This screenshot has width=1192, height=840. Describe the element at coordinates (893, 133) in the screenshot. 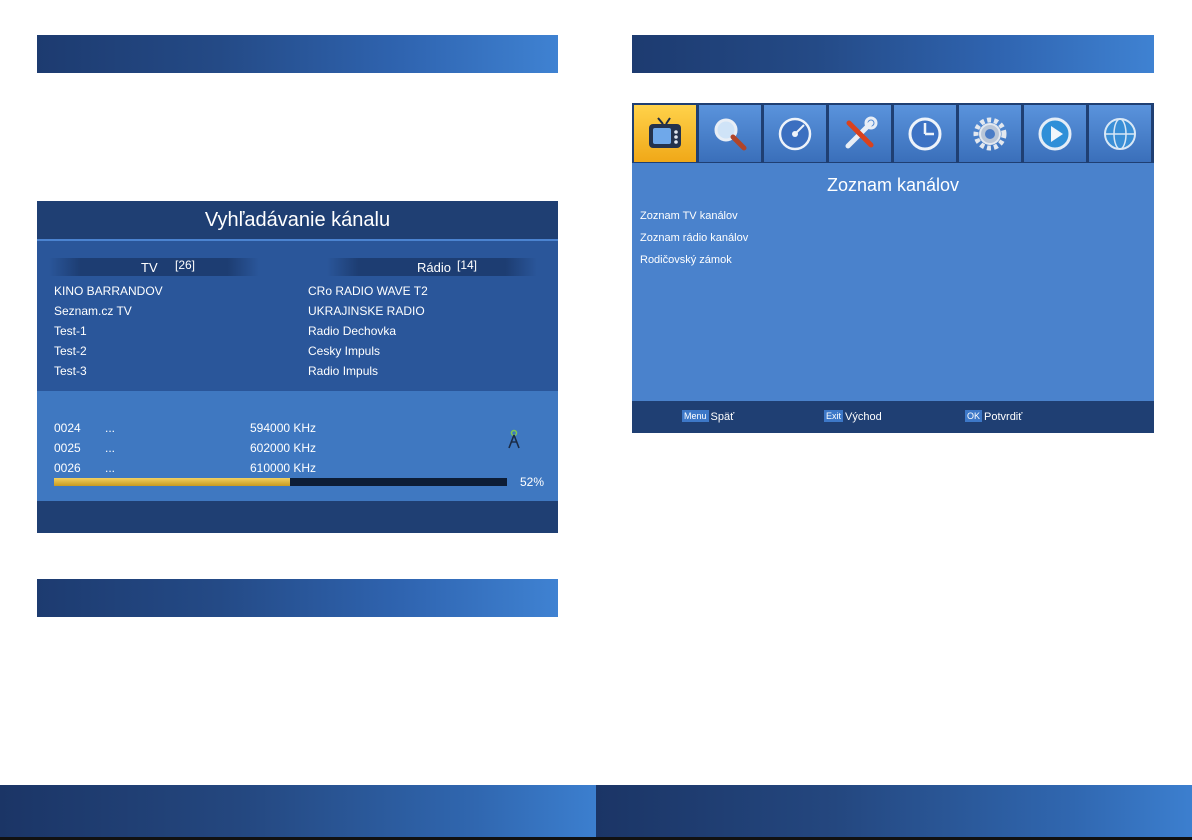

I see `menu-icon-strip` at that location.